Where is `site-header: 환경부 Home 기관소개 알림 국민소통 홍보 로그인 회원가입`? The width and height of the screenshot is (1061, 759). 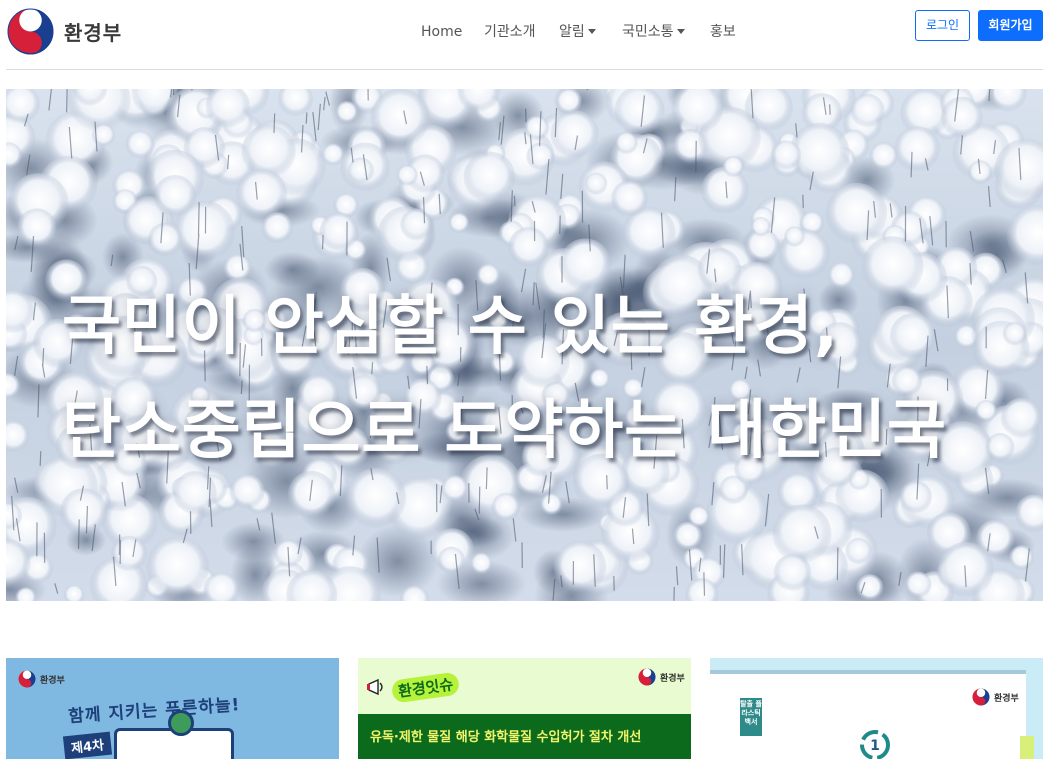 site-header: 환경부 Home 기관소개 알림 국민소통 홍보 로그인 회원가입 is located at coordinates (530, 35).